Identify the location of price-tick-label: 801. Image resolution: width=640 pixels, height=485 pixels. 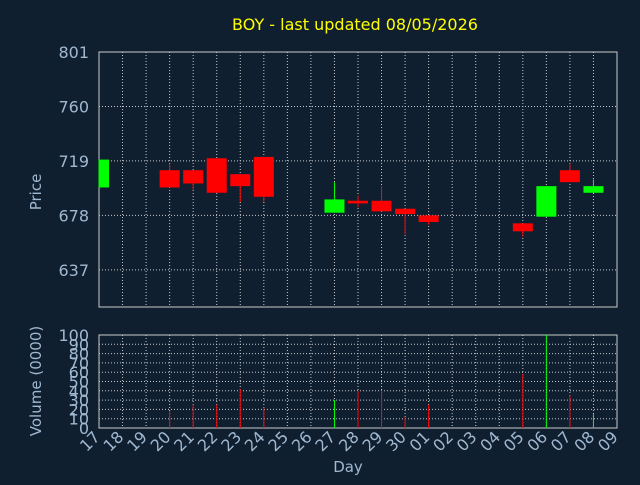
(73, 52).